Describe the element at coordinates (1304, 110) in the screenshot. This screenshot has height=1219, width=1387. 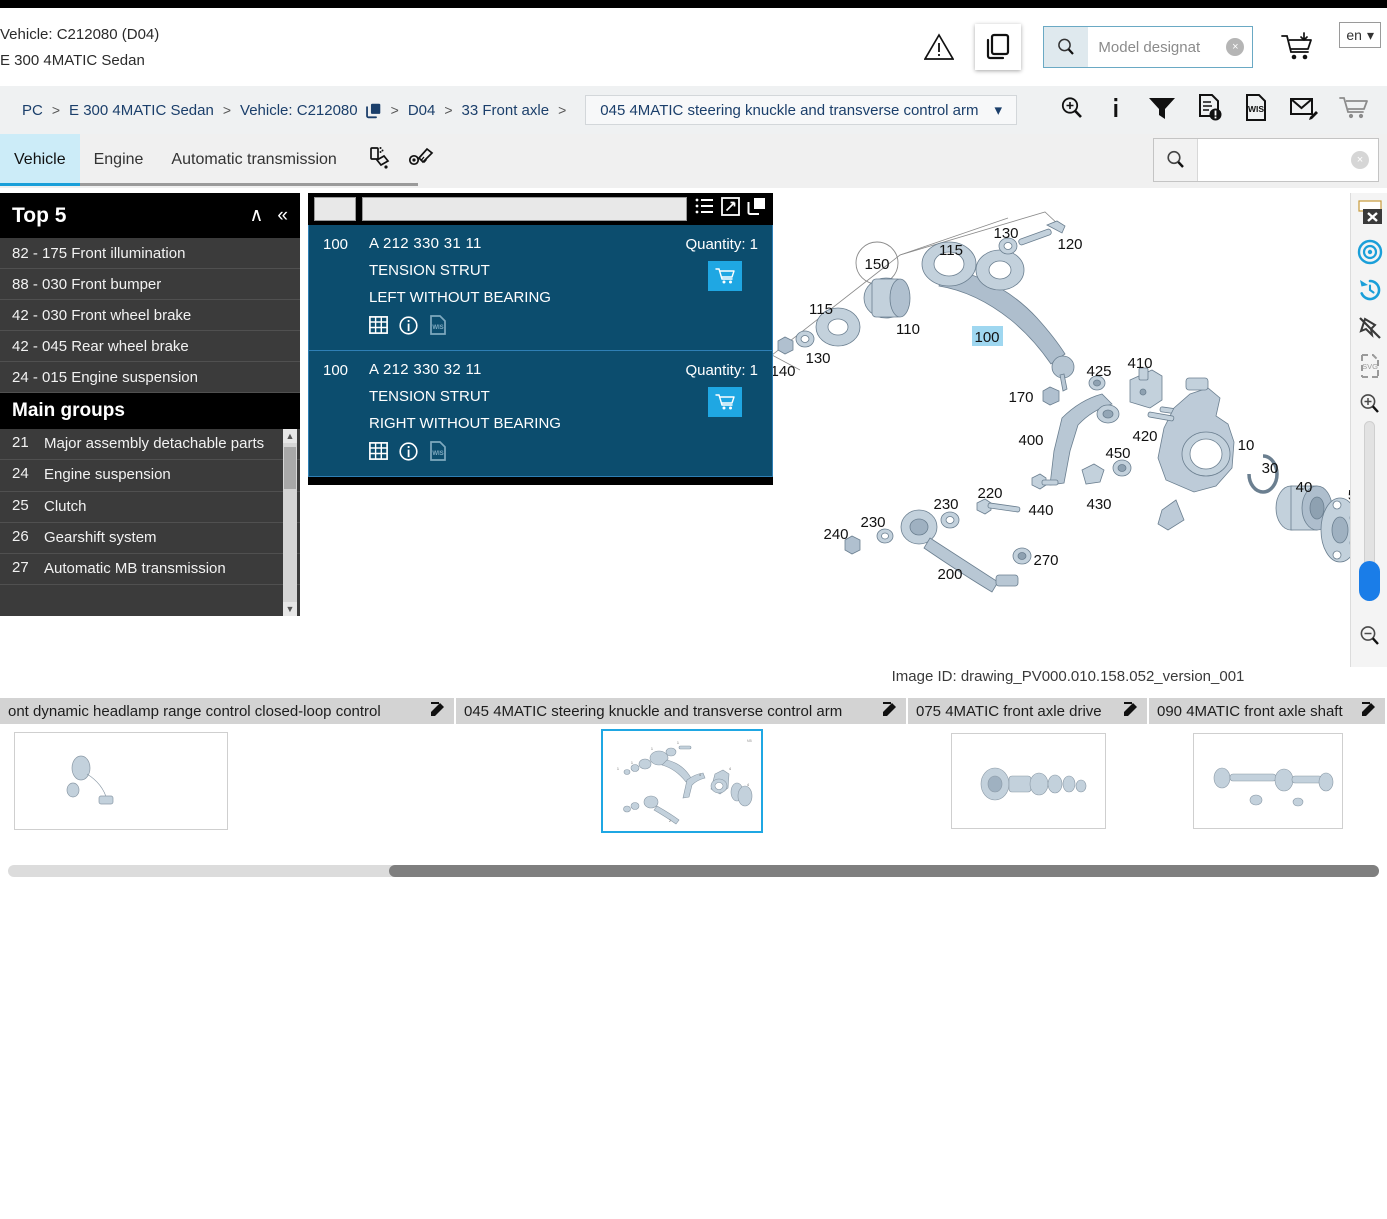
I see `mail-edit-icon` at that location.